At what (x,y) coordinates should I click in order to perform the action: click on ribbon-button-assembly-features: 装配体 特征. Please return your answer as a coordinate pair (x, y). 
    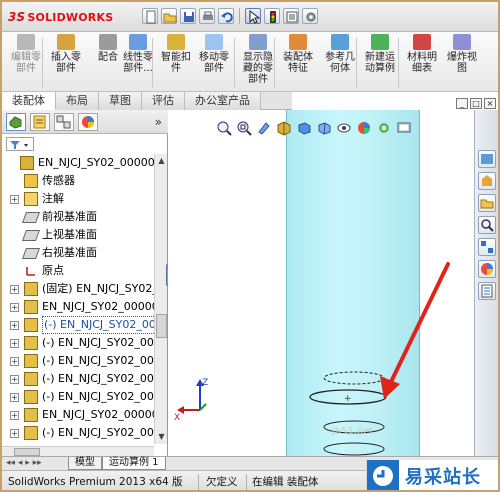
    Looking at the image, I should click on (298, 54).